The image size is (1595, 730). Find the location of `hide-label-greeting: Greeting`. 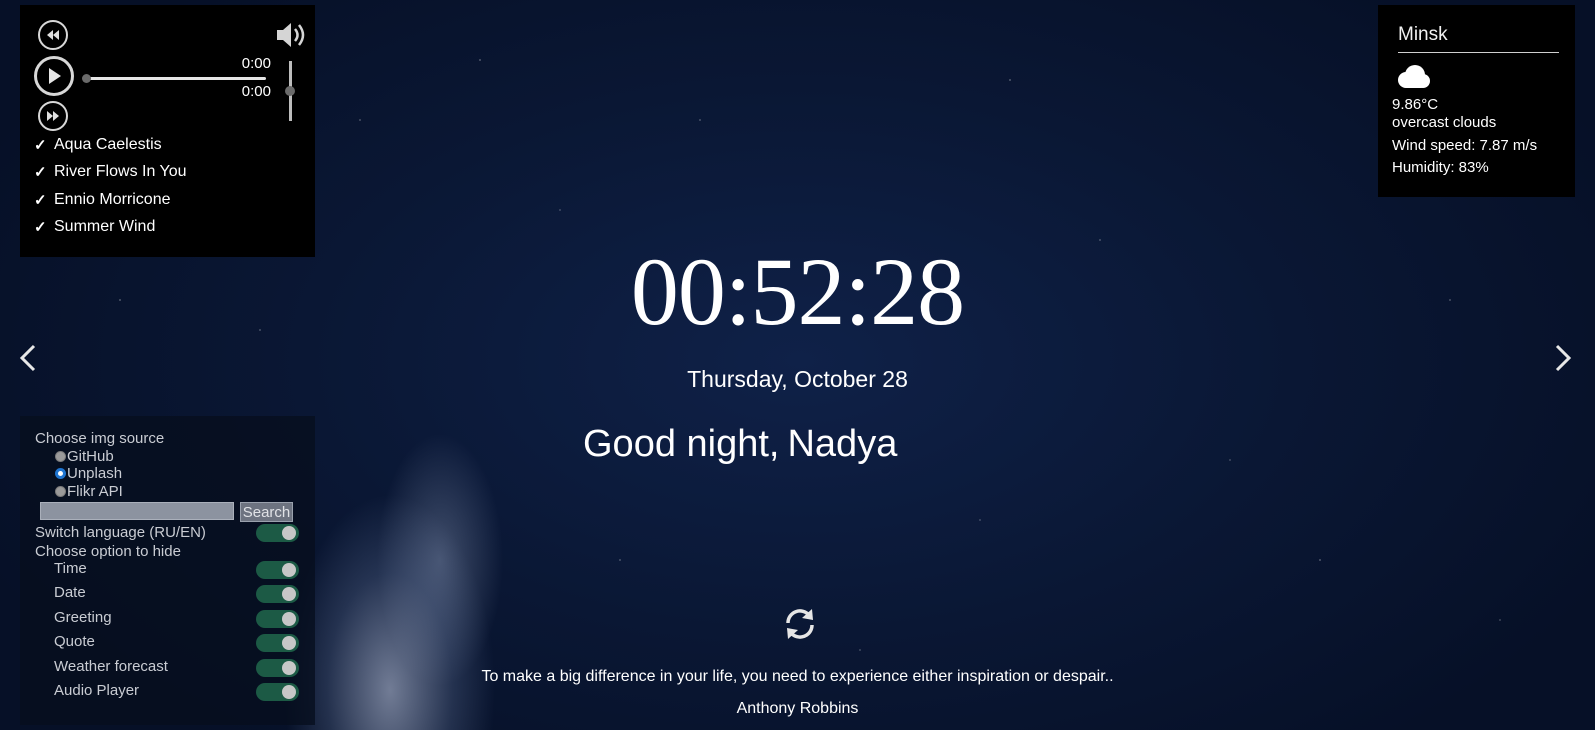

hide-label-greeting: Greeting is located at coordinates (83, 617).